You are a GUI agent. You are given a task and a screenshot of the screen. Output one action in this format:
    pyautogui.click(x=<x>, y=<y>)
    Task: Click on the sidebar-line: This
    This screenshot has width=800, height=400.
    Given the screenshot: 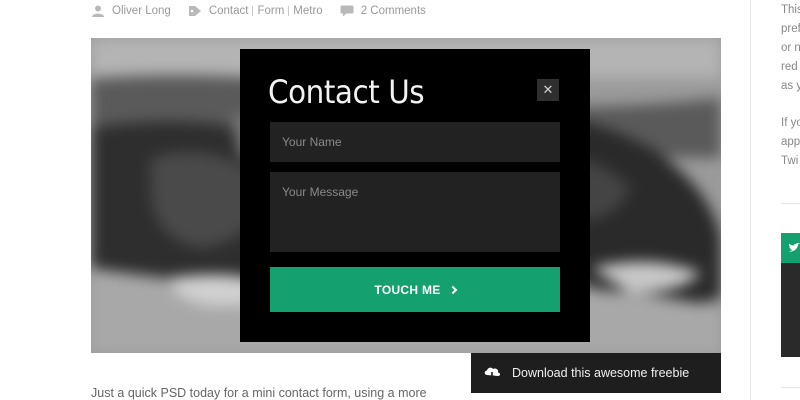 What is the action you would take?
    pyautogui.click(x=790, y=10)
    